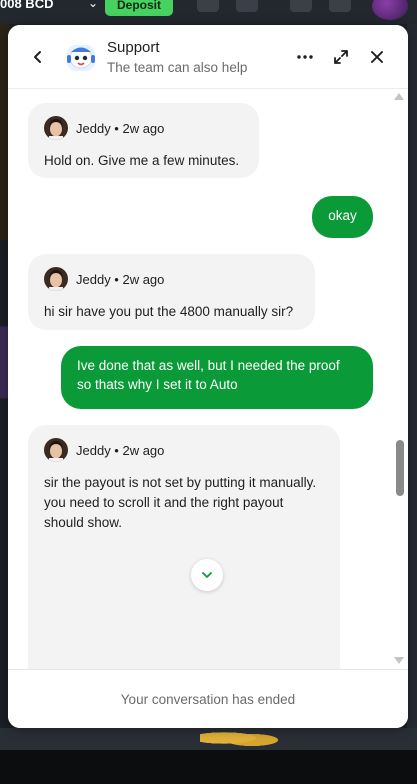  I want to click on user-message: okay, so click(342, 217).